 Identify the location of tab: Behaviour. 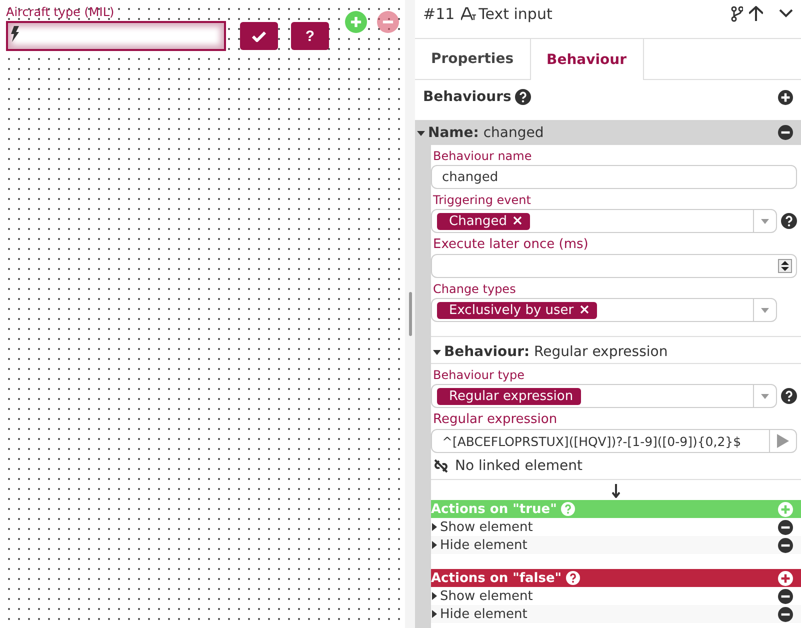
(587, 59).